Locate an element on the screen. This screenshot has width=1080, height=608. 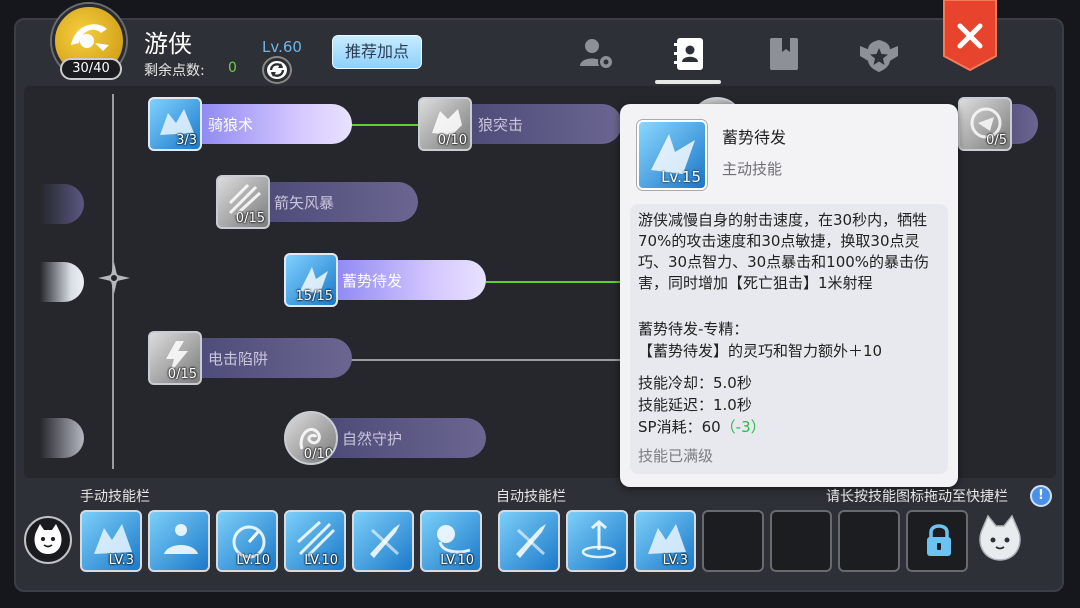
manual-slot-1: LV.3 is located at coordinates (111, 541).